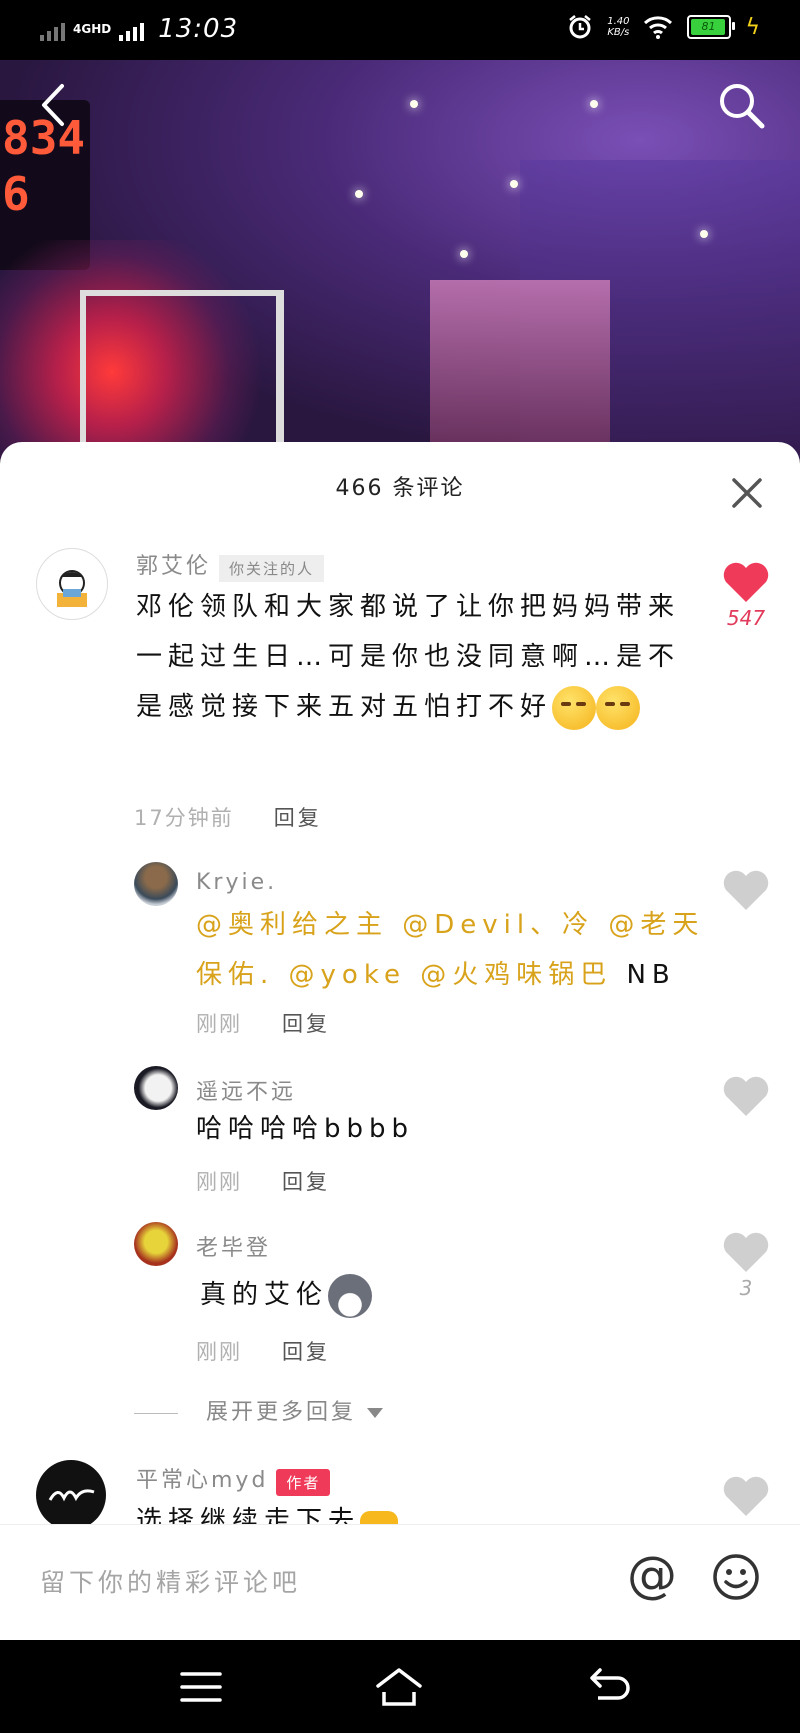 The width and height of the screenshot is (800, 1733). Describe the element at coordinates (658, 27) in the screenshot. I see `wifi-icon` at that location.